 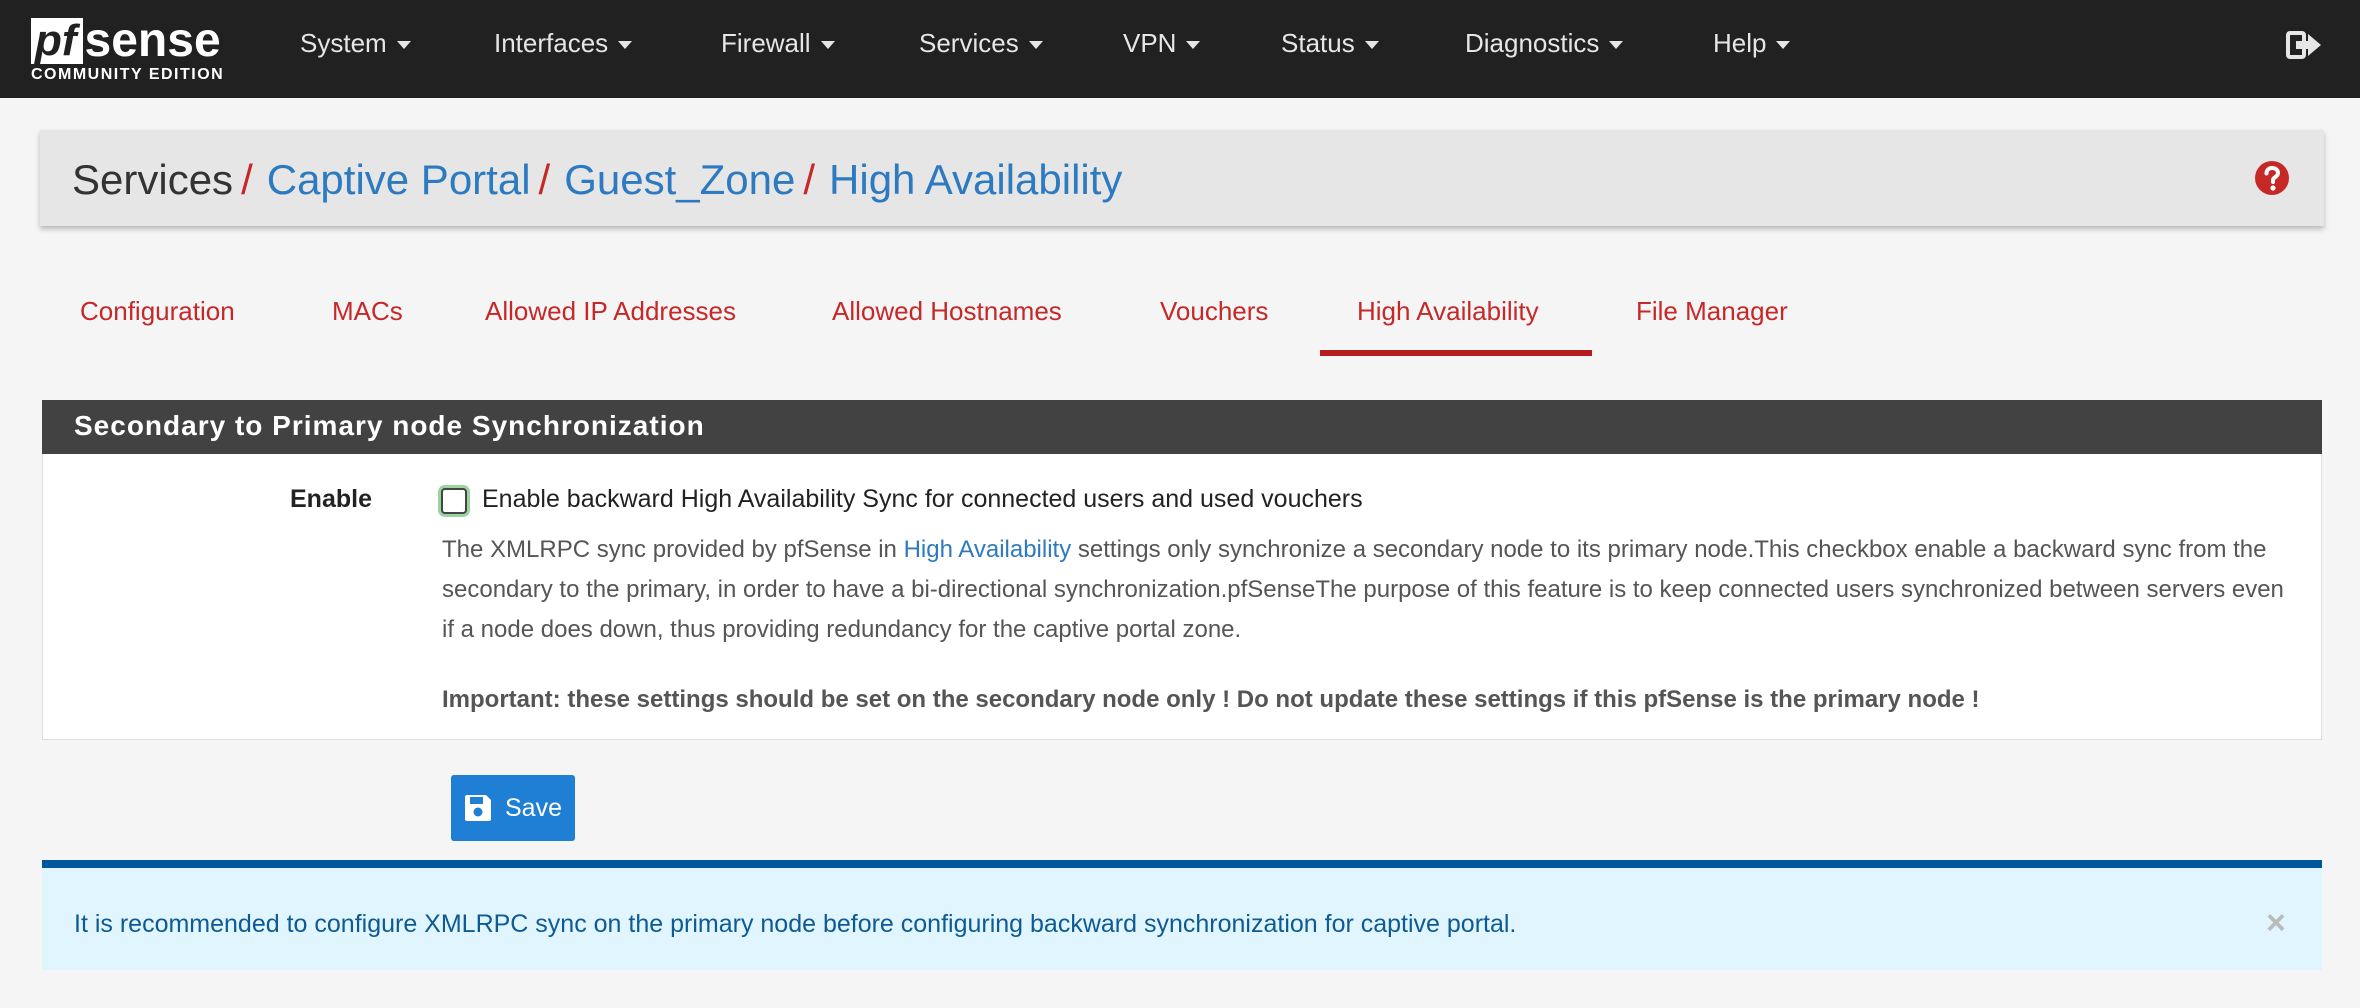 I want to click on close-icon: ×, so click(x=2276, y=923).